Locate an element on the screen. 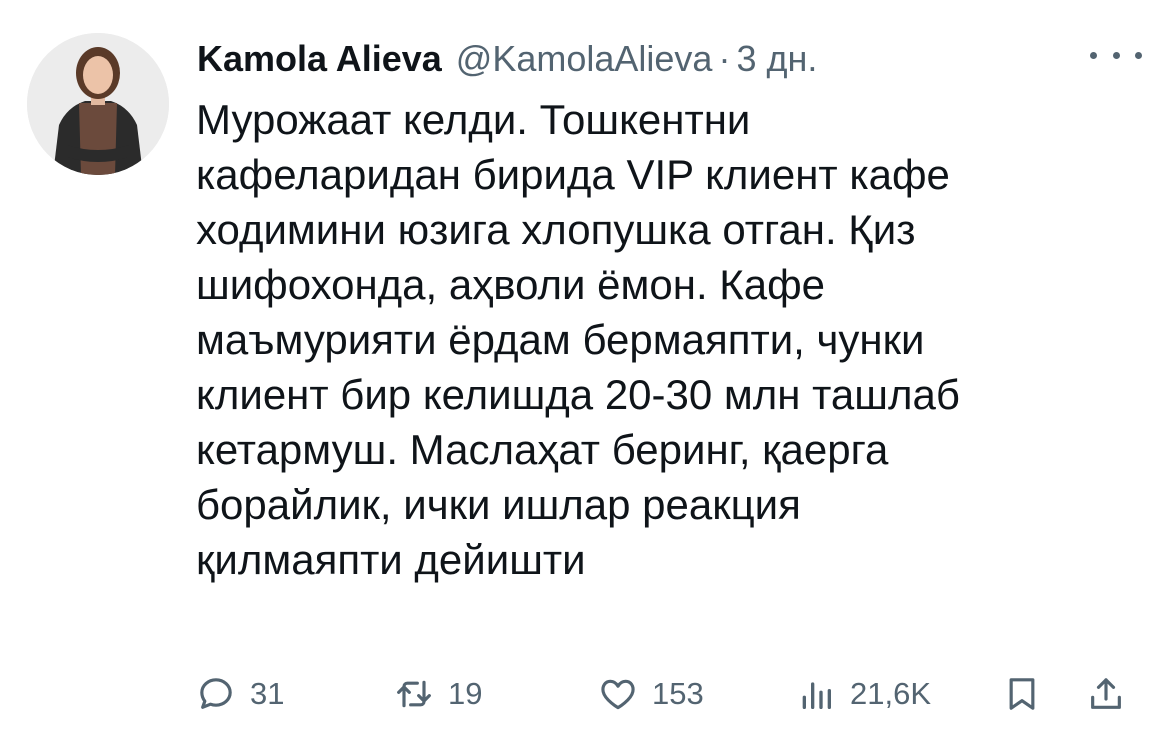  bookmark-button is located at coordinates (1022, 694).